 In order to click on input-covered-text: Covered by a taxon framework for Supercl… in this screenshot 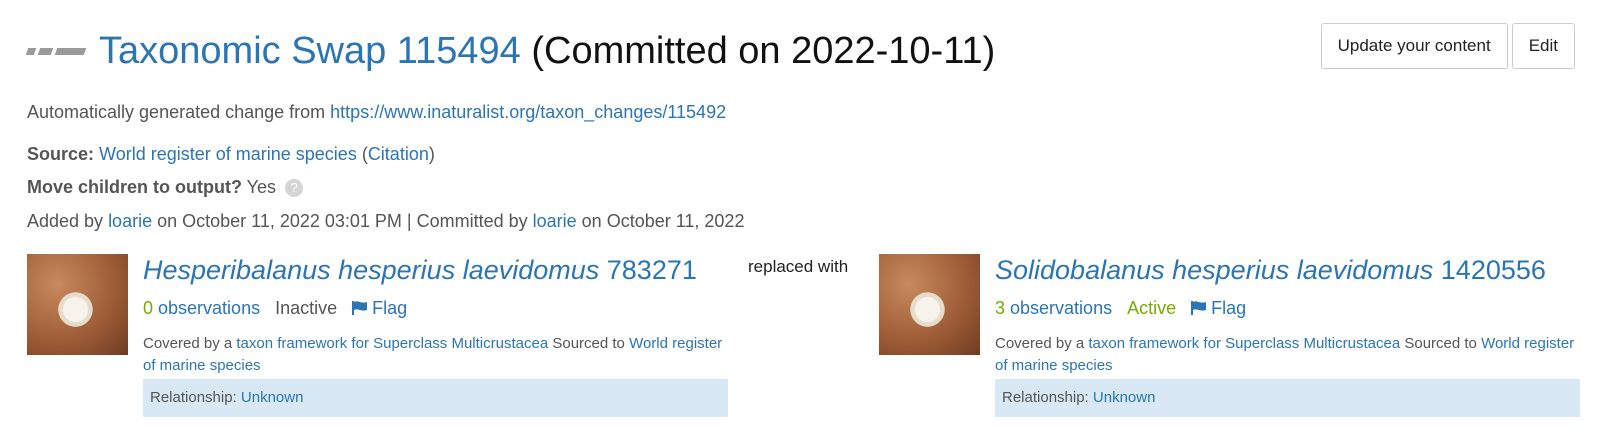, I will do `click(435, 355)`.